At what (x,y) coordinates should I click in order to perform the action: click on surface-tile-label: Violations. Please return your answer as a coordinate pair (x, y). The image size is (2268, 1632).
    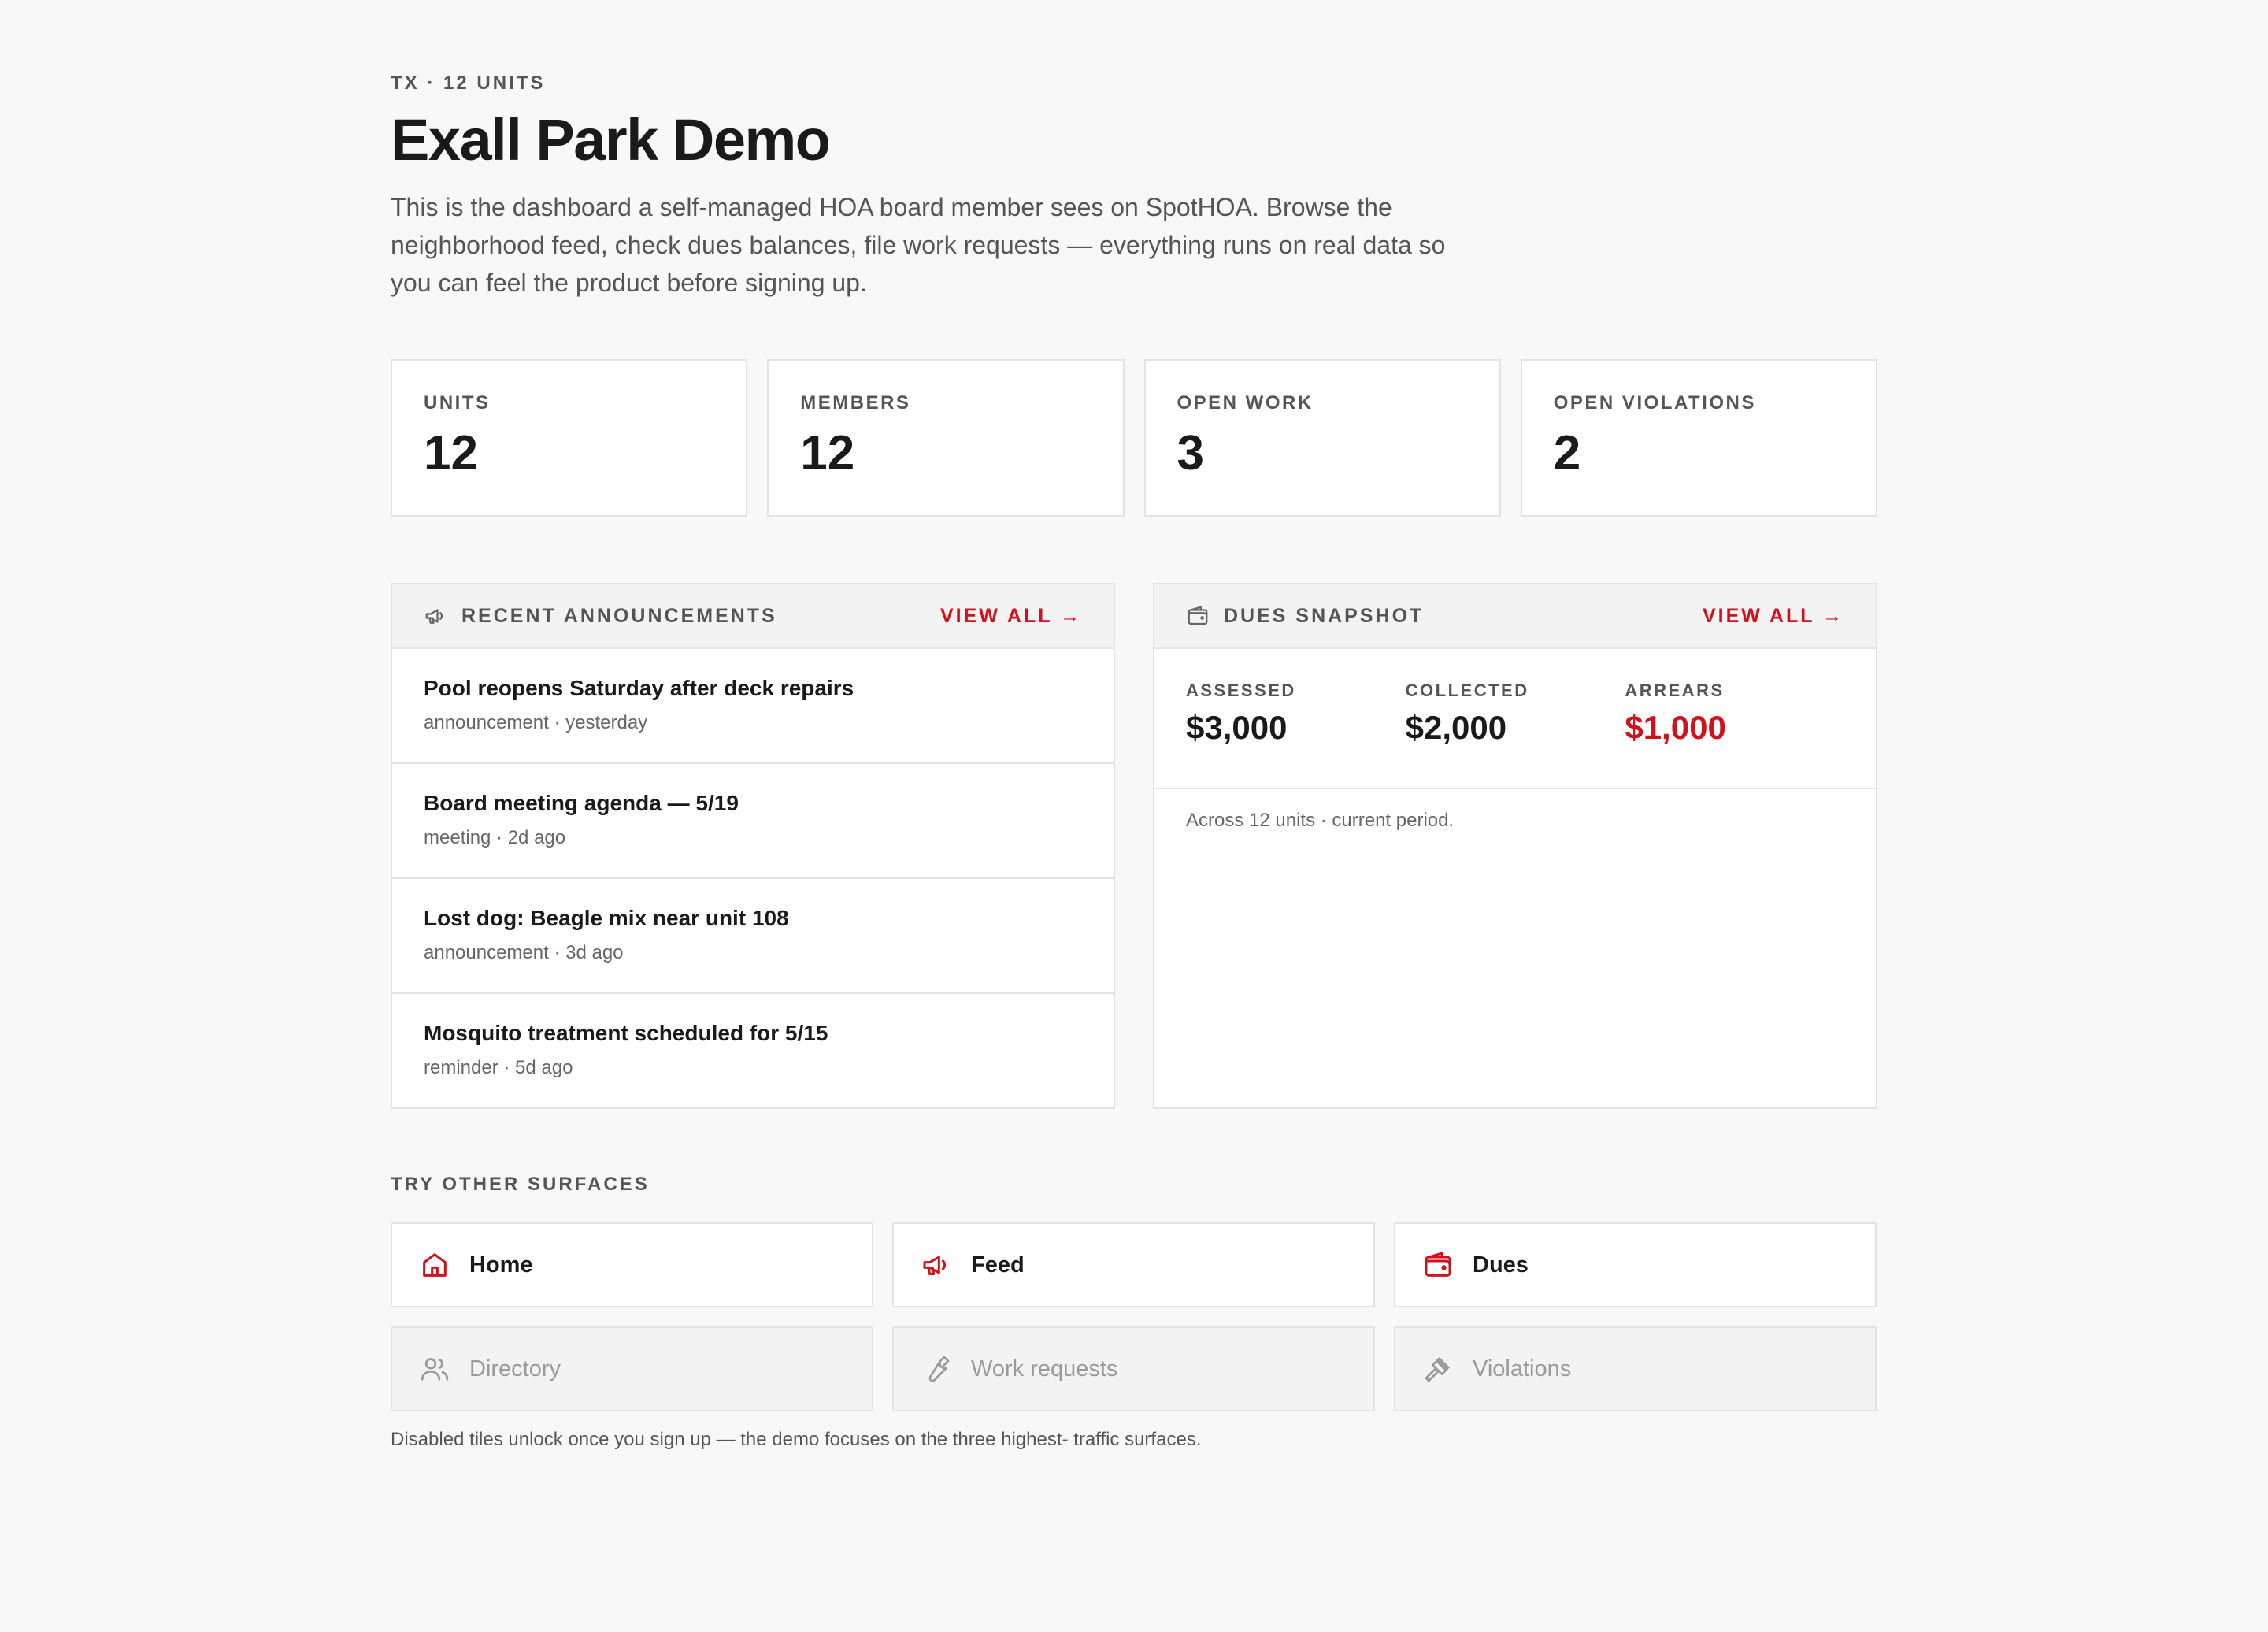
    Looking at the image, I should click on (1522, 1369).